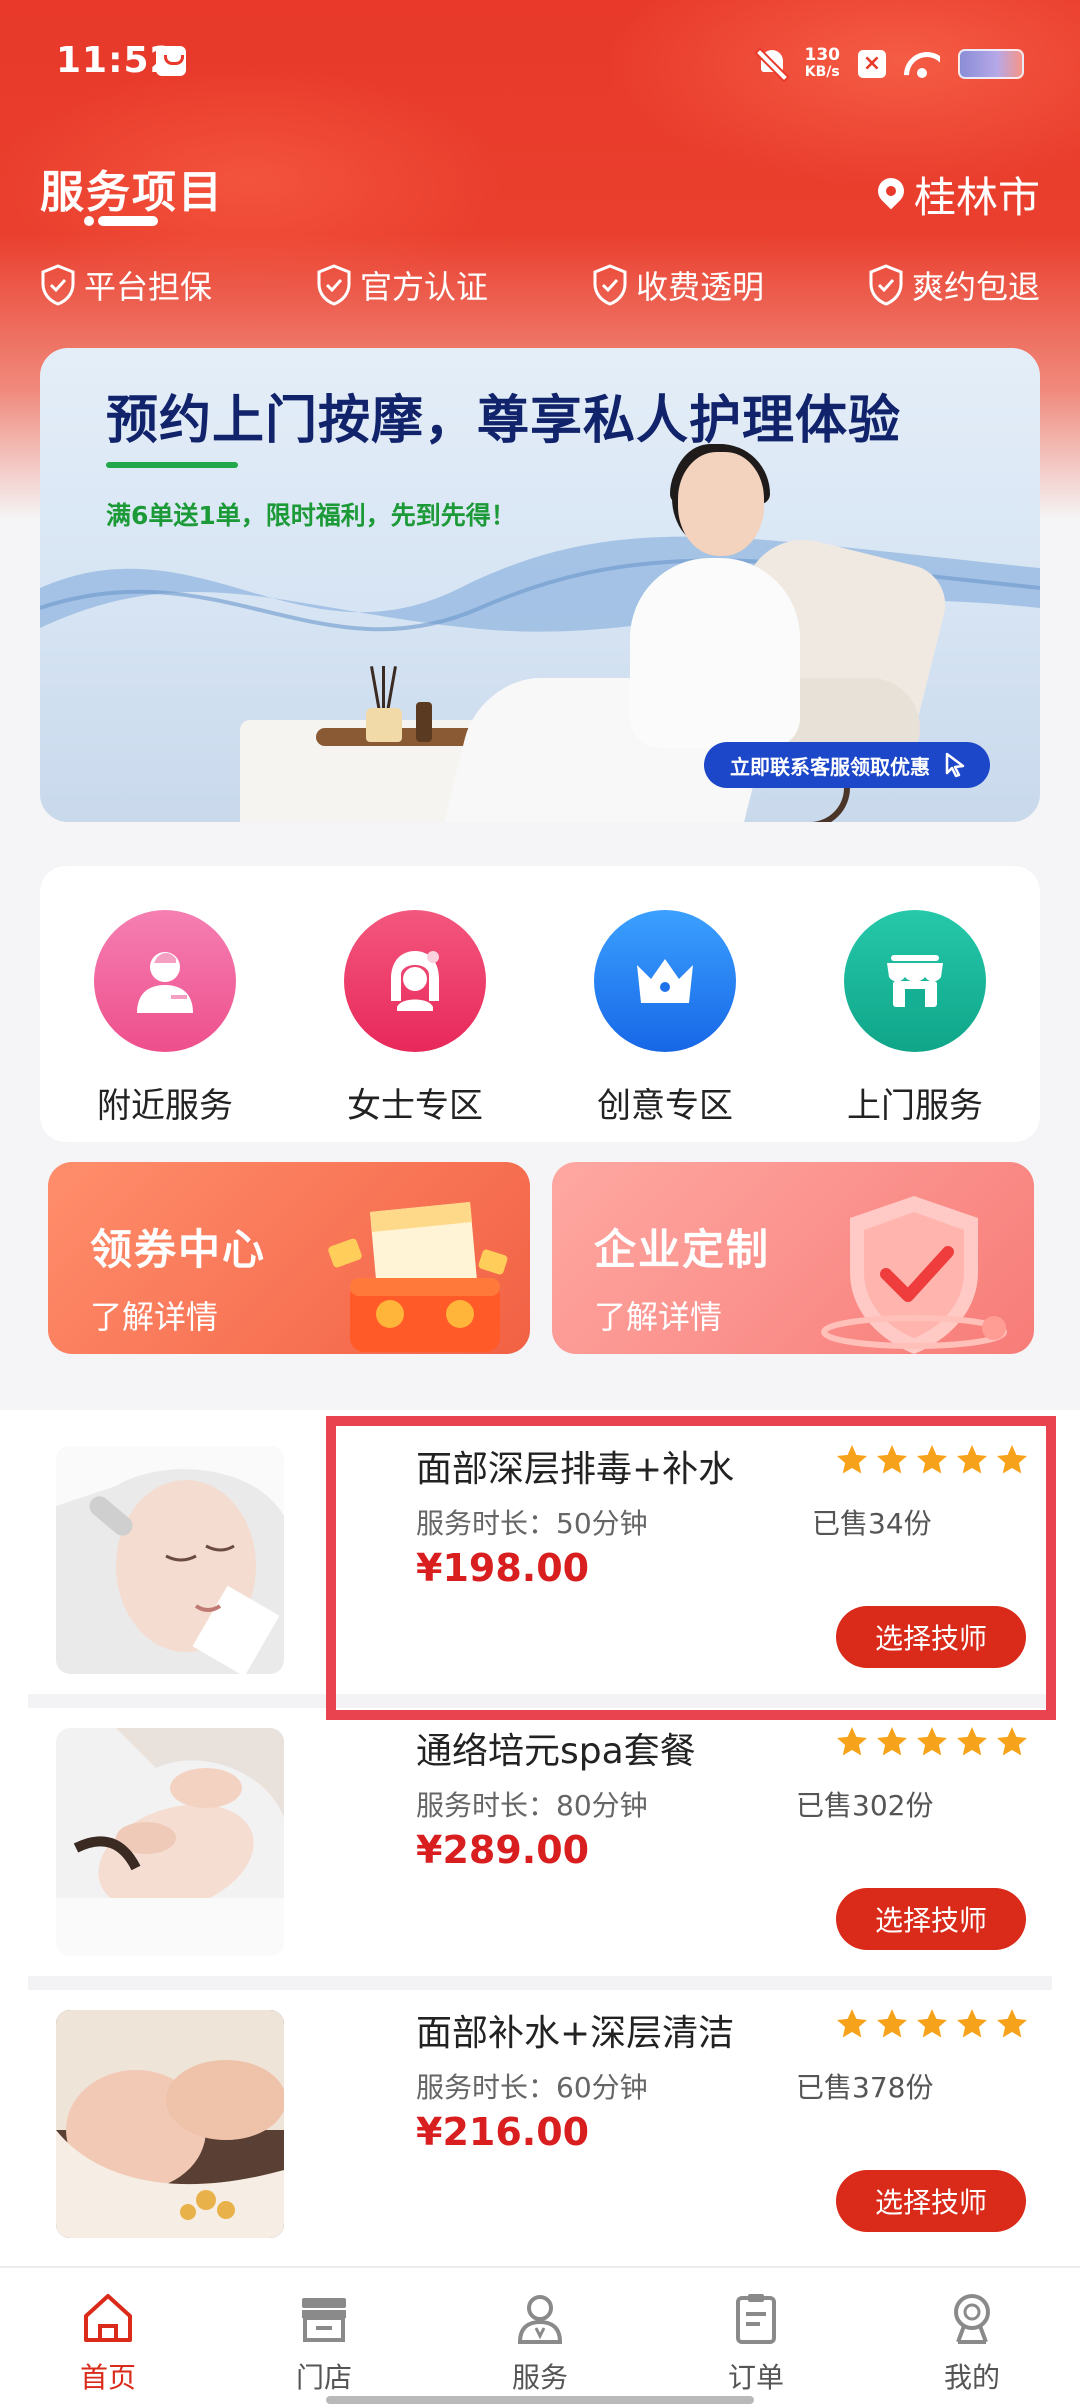  What do you see at coordinates (991, 64) in the screenshot?
I see `battery-icon` at bounding box center [991, 64].